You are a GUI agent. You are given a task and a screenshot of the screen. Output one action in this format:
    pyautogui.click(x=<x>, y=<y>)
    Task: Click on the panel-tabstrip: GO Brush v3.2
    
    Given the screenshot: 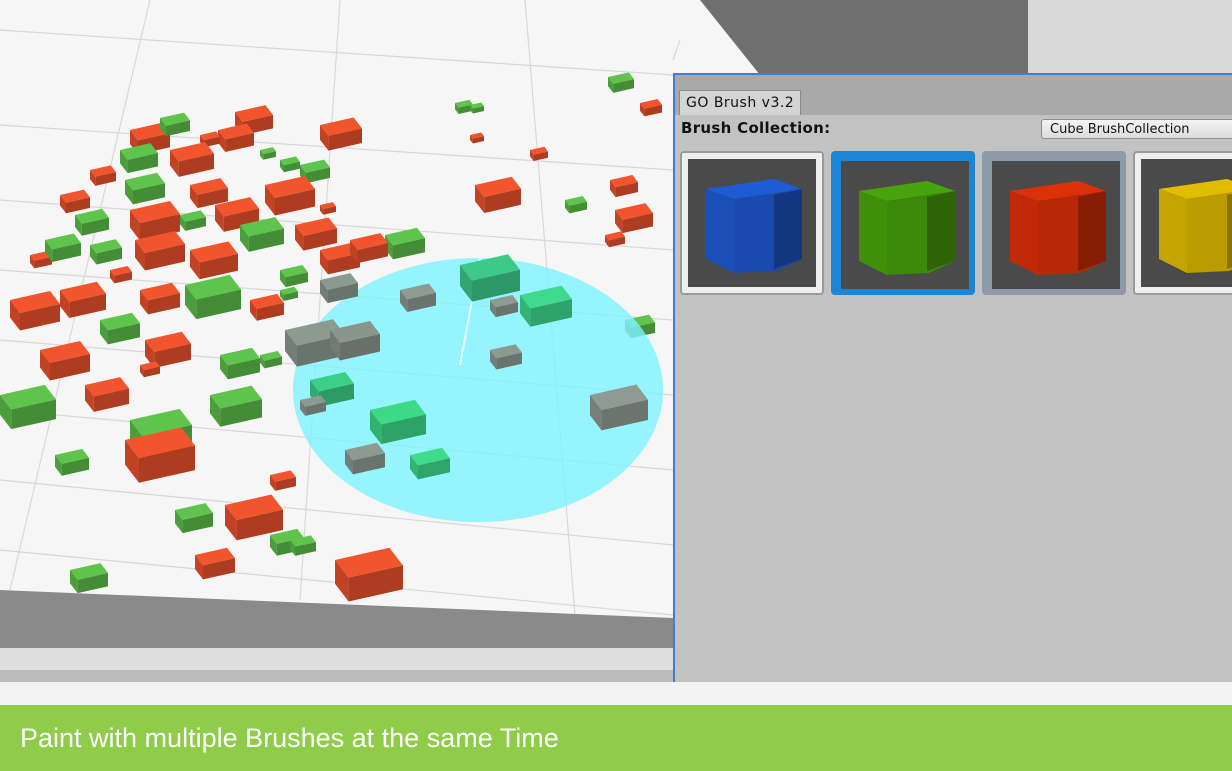 What is the action you would take?
    pyautogui.click(x=953, y=95)
    